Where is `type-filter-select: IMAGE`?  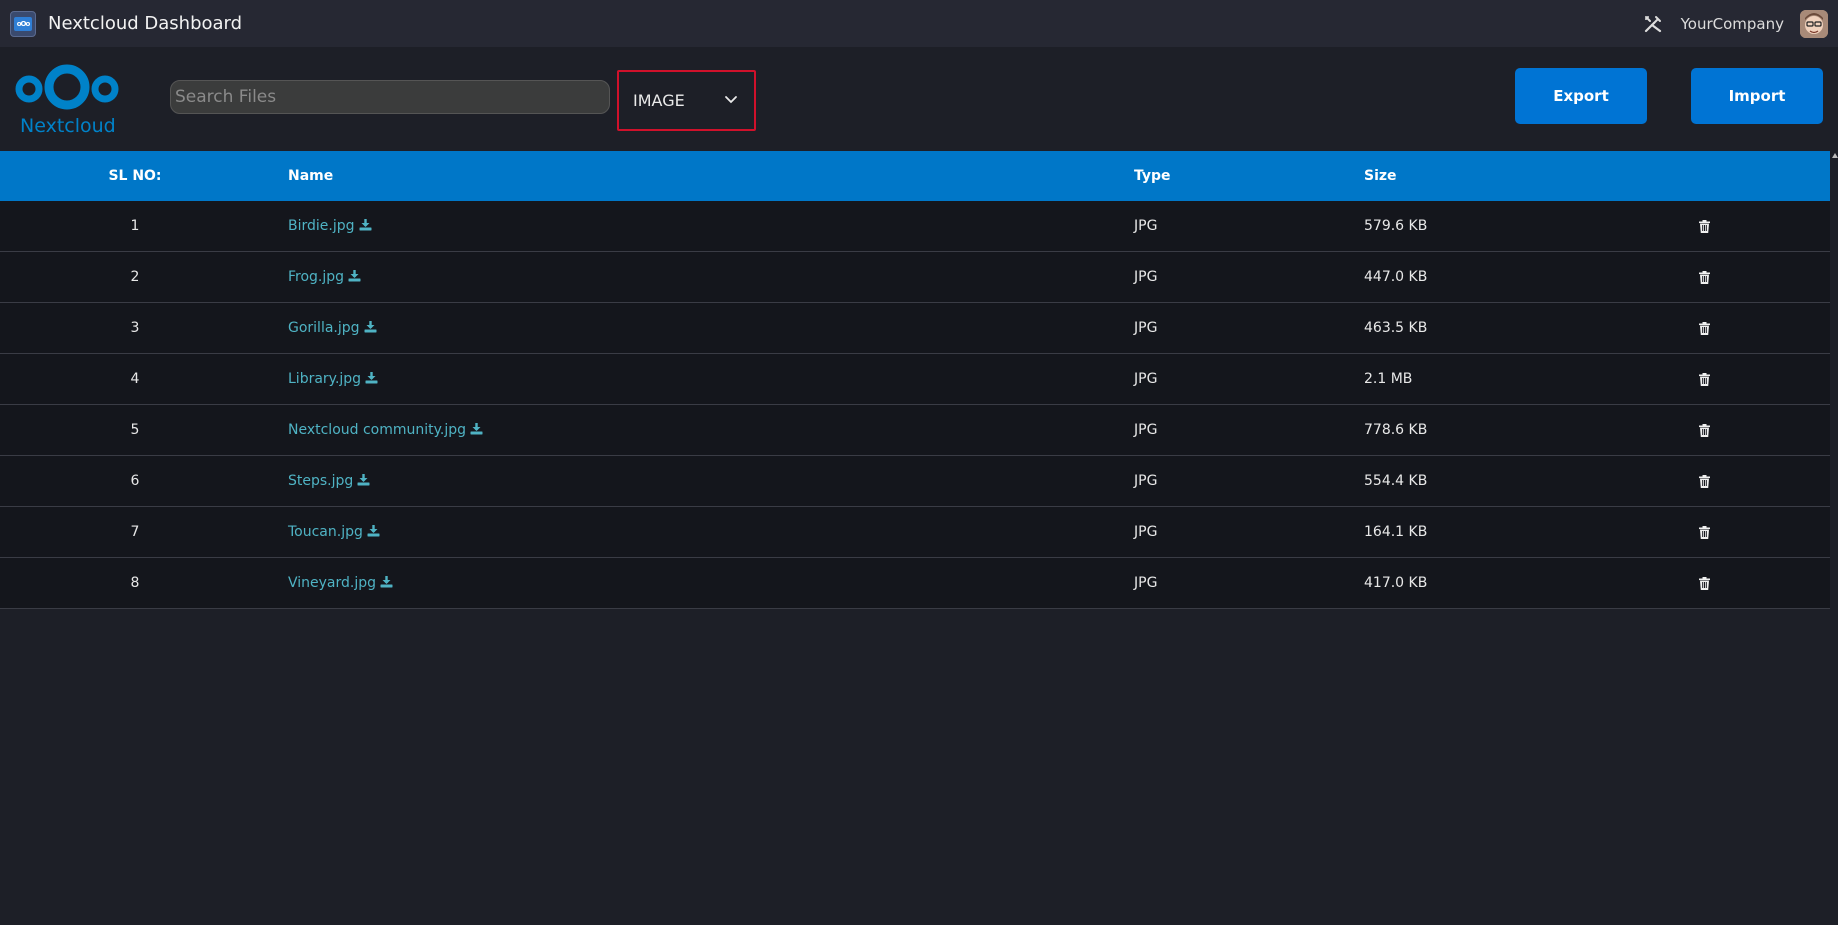
type-filter-select: IMAGE is located at coordinates (686, 100).